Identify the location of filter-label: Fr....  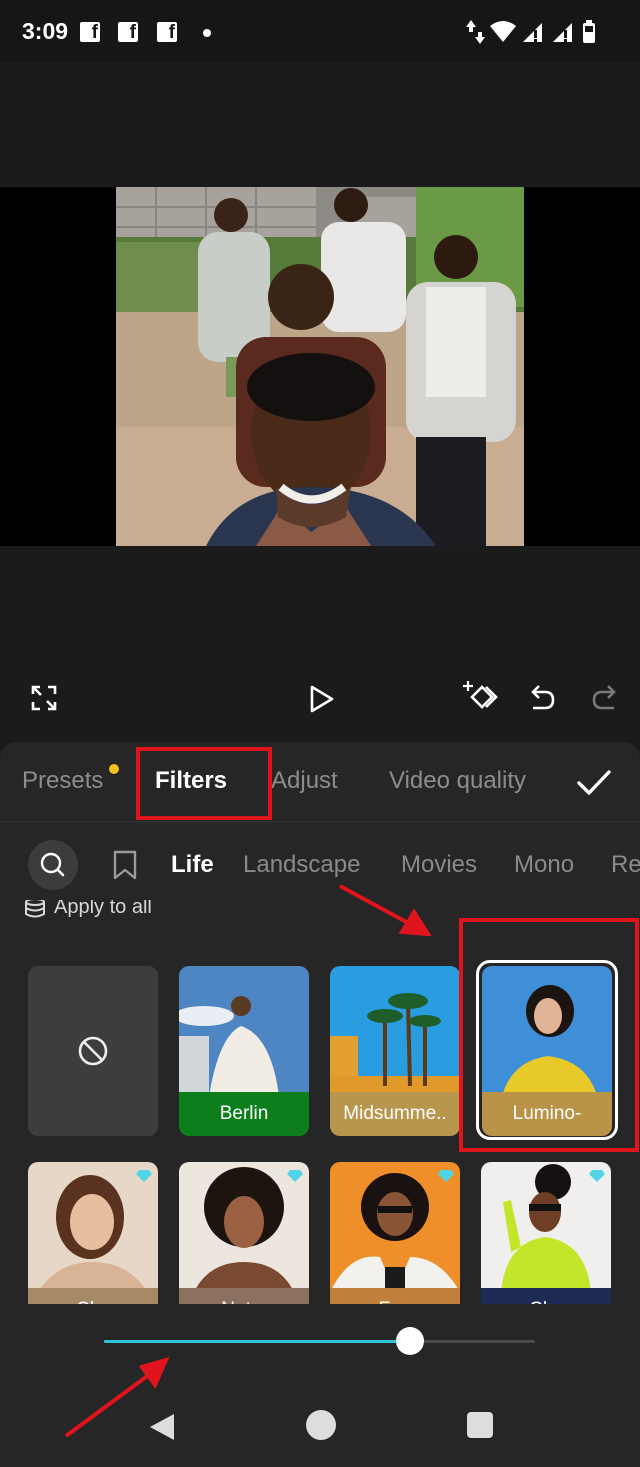
(395, 1296).